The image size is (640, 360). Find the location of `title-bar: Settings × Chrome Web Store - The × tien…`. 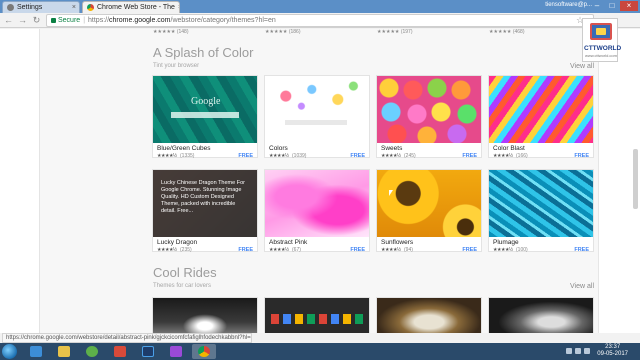

title-bar: Settings × Chrome Web Store - The × tien… is located at coordinates (320, 6).